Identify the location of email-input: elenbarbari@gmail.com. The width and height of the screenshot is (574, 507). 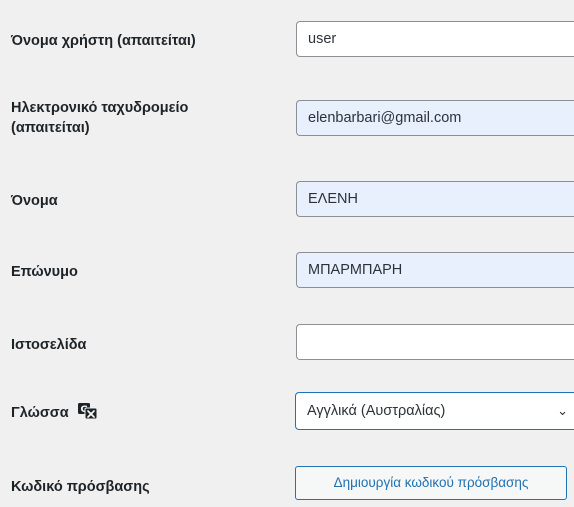
(435, 118).